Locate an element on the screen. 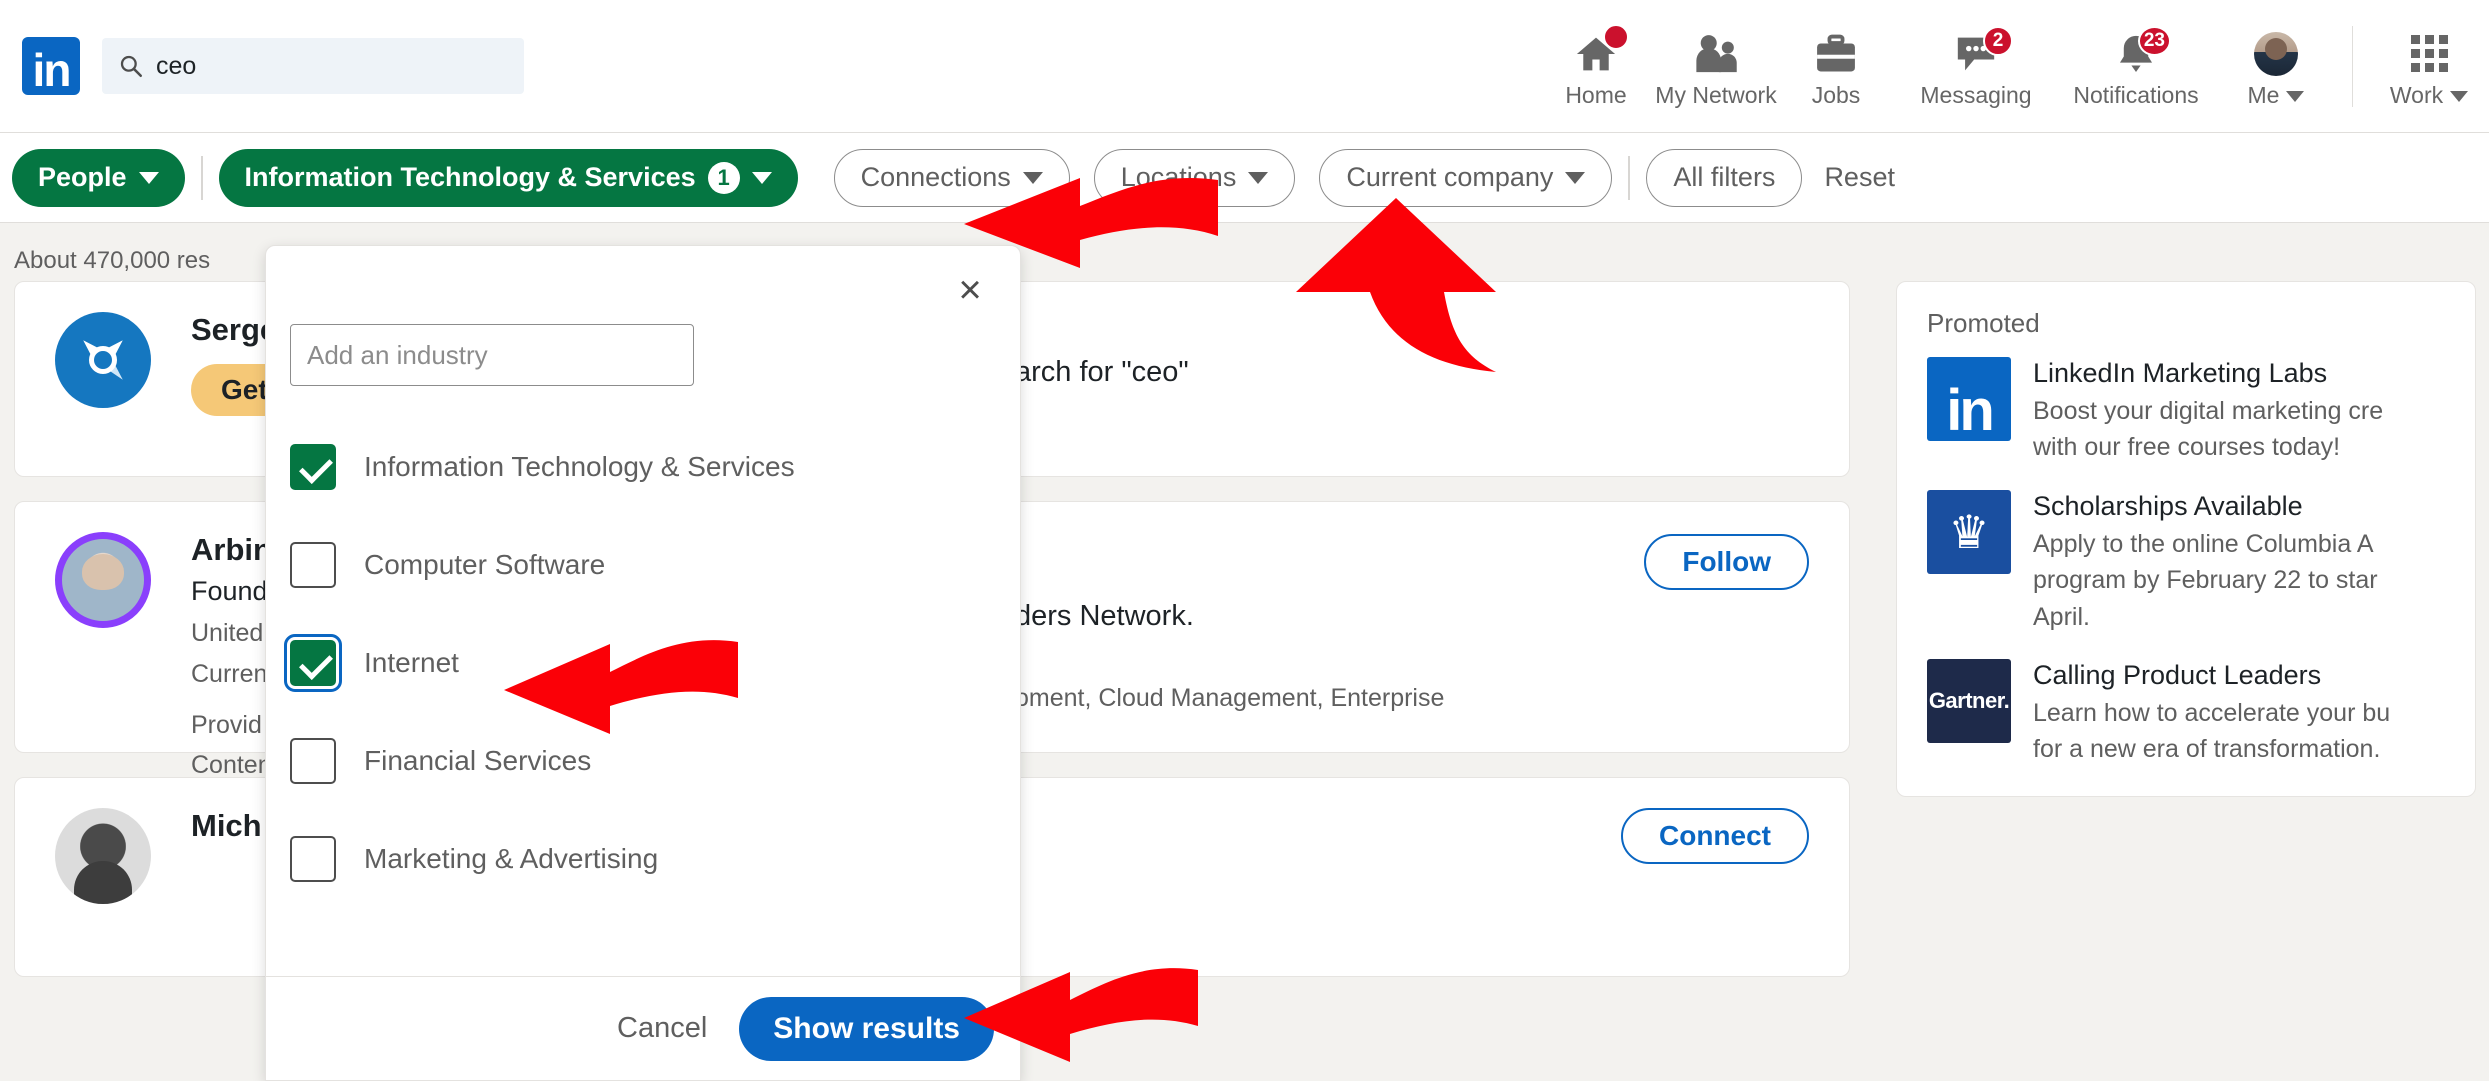 The height and width of the screenshot is (1081, 2489). result-summary-line-2: oment, Cloud Management, Enterprise is located at coordinates (1230, 698).